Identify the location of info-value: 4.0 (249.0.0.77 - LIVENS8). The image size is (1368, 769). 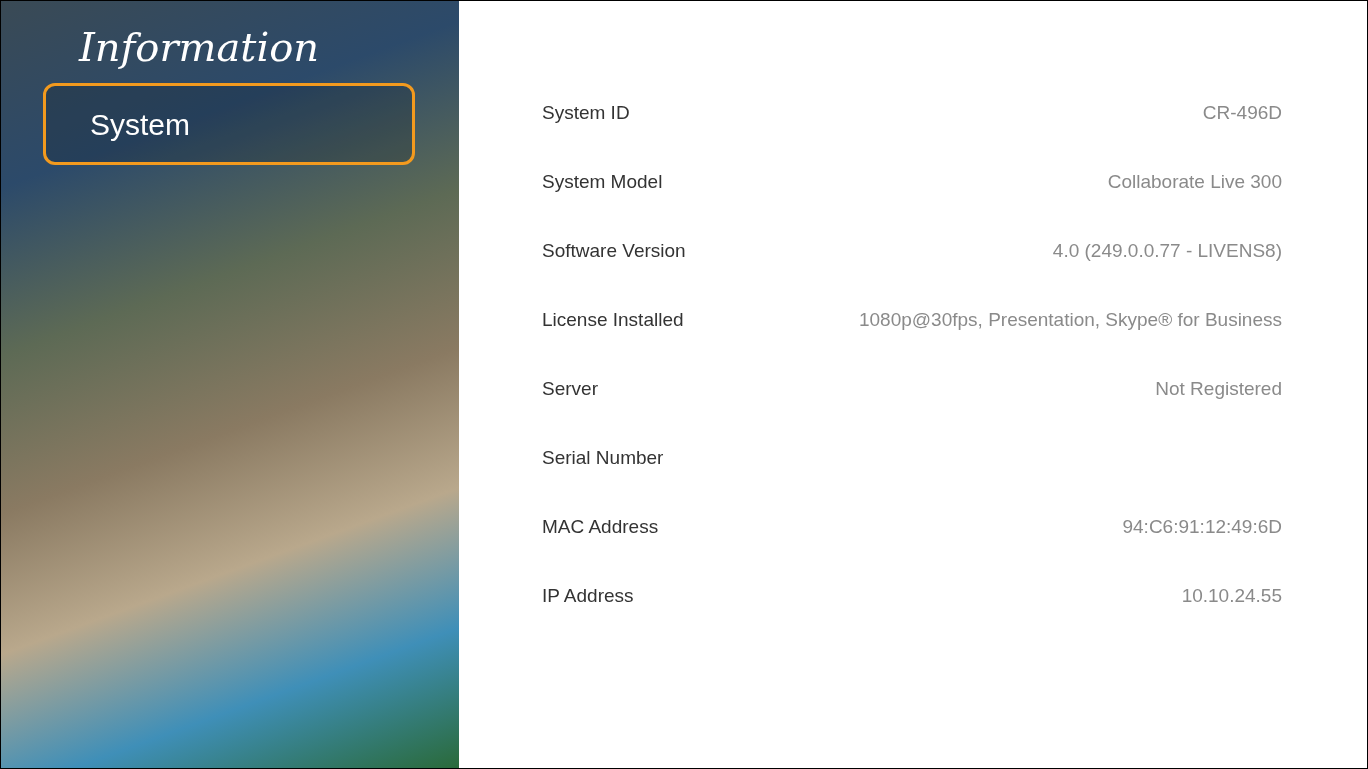
(1167, 251).